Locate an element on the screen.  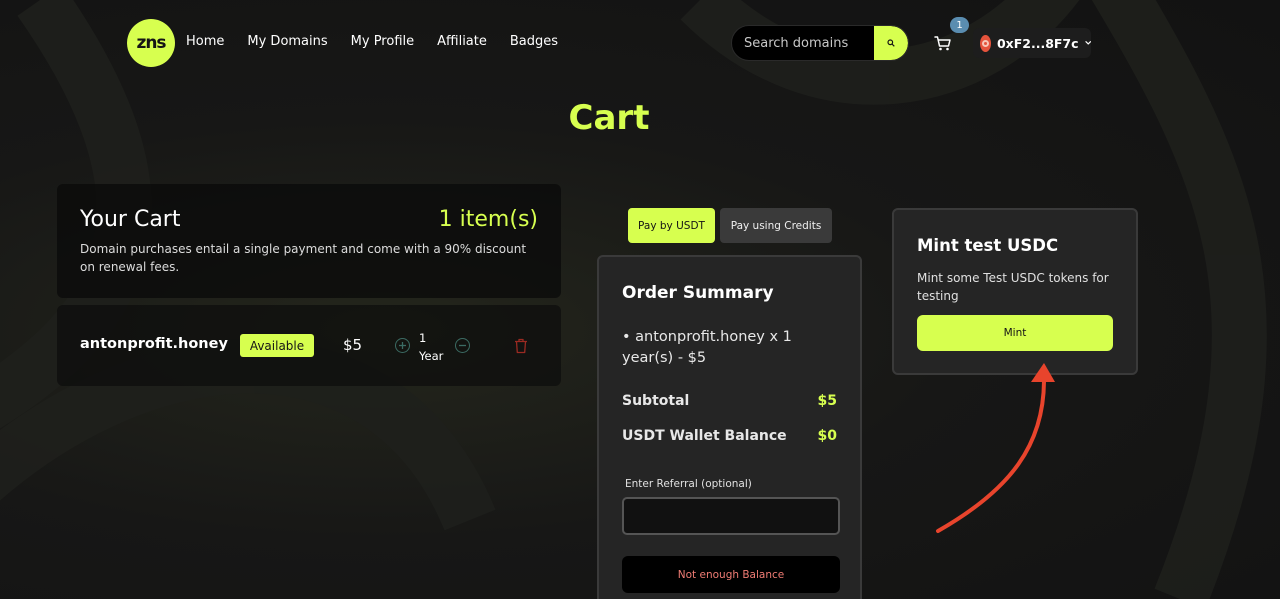
not-enough-balance-button: Not enough Balance is located at coordinates (731, 574).